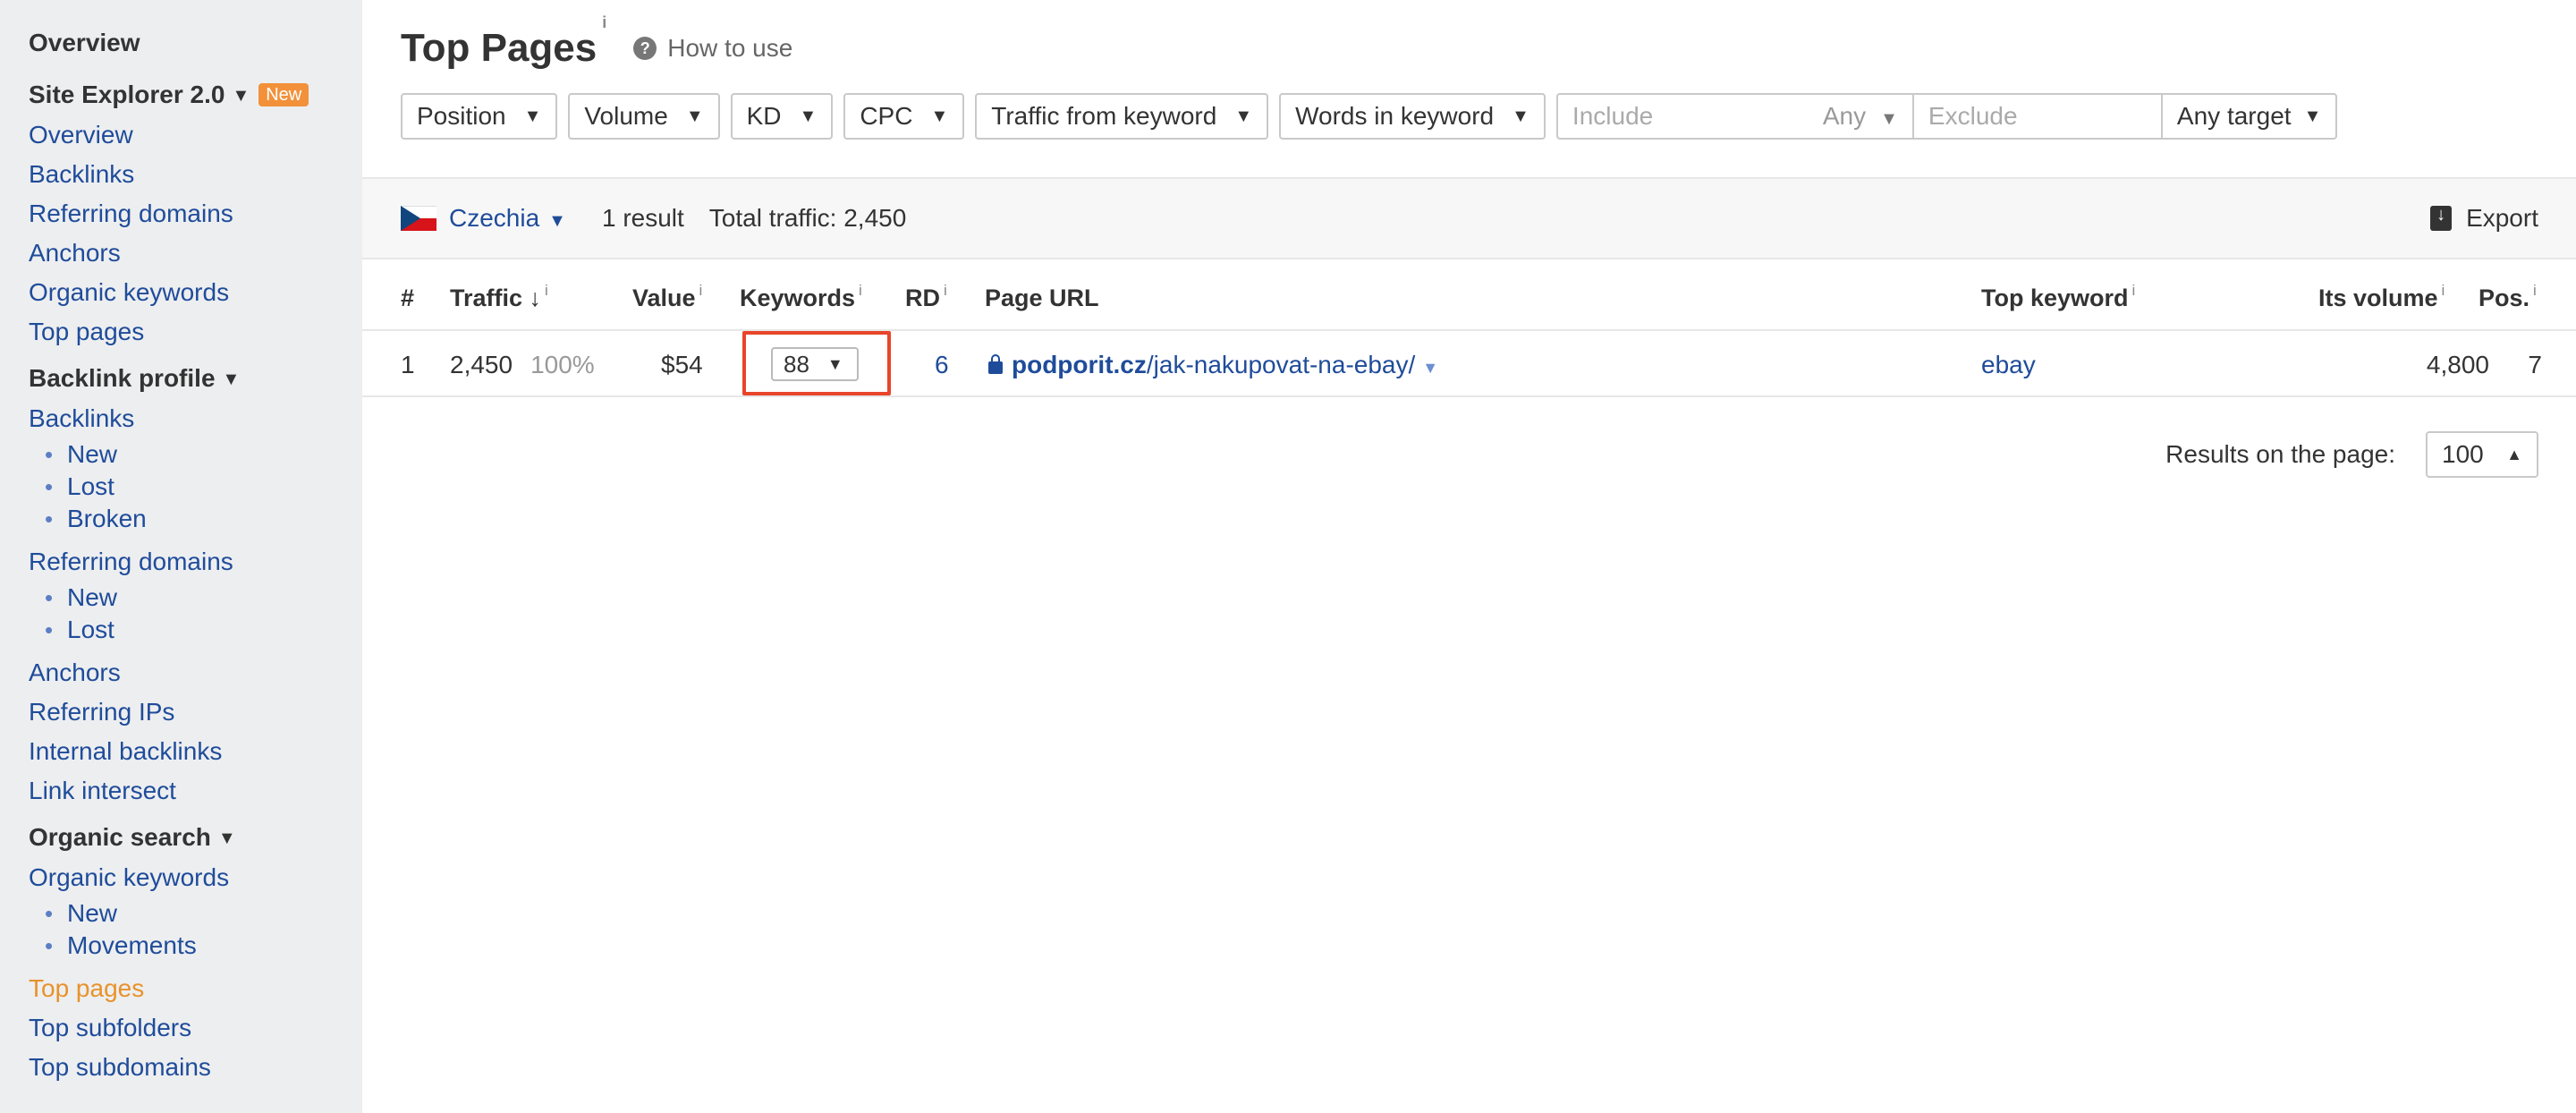 The image size is (2576, 1113). What do you see at coordinates (764, 116) in the screenshot?
I see `filter-label: KD` at bounding box center [764, 116].